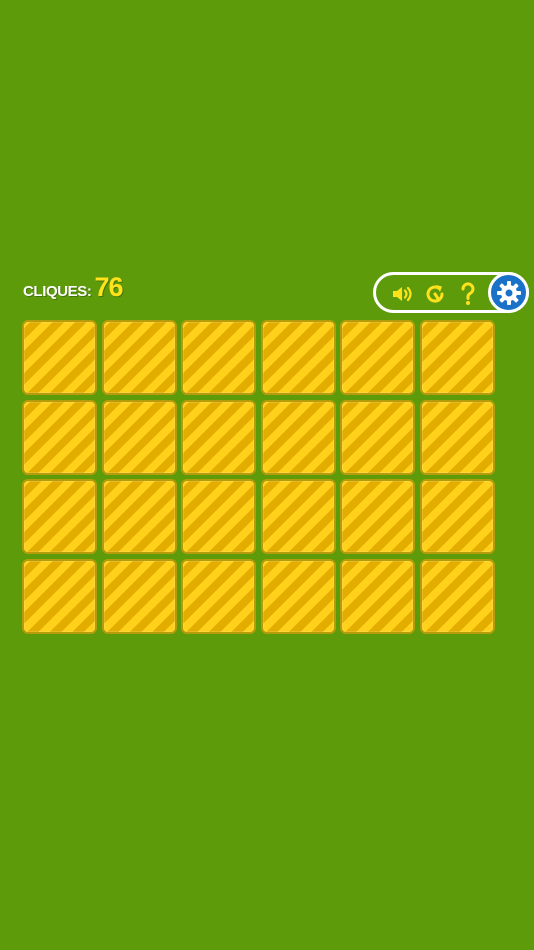  What do you see at coordinates (57, 291) in the screenshot?
I see `click-counter-label: CLIQUES:` at bounding box center [57, 291].